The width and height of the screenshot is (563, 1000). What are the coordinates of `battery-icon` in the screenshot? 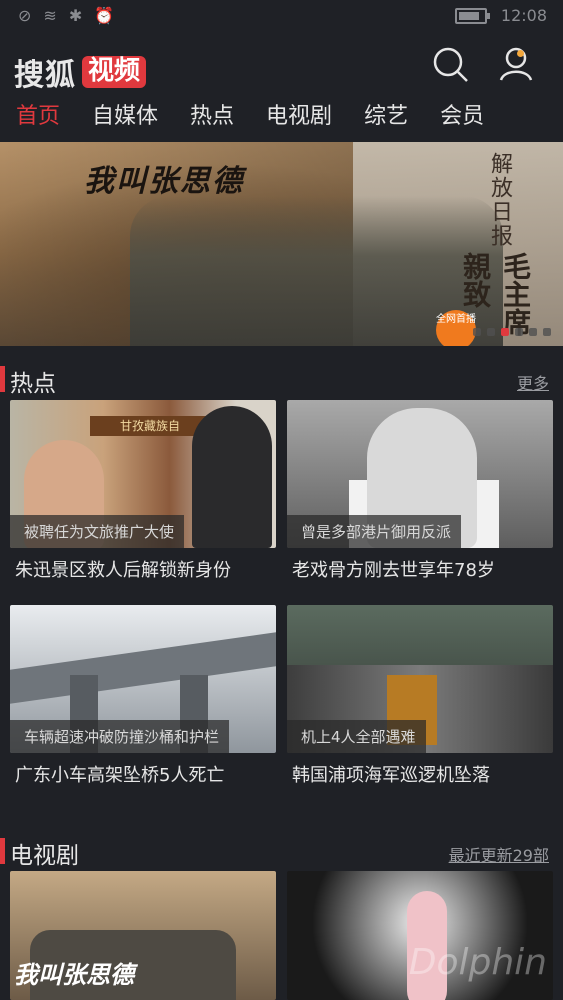 It's located at (472, 15).